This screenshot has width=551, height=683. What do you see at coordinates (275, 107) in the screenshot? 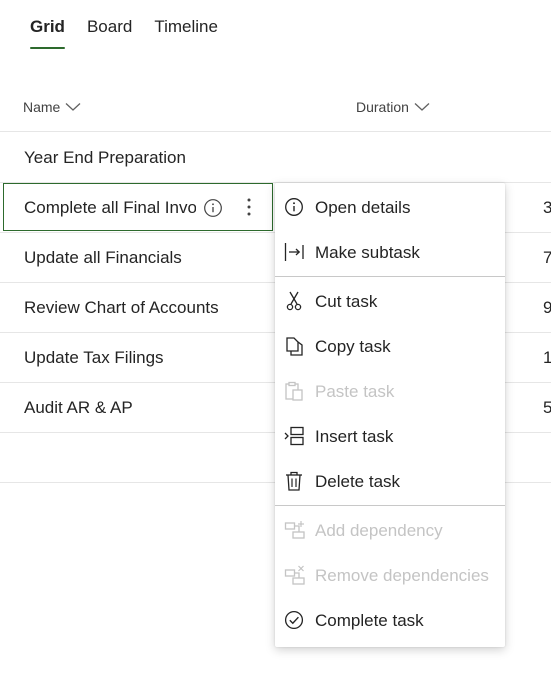
I see `grid-header: Name Duration` at bounding box center [275, 107].